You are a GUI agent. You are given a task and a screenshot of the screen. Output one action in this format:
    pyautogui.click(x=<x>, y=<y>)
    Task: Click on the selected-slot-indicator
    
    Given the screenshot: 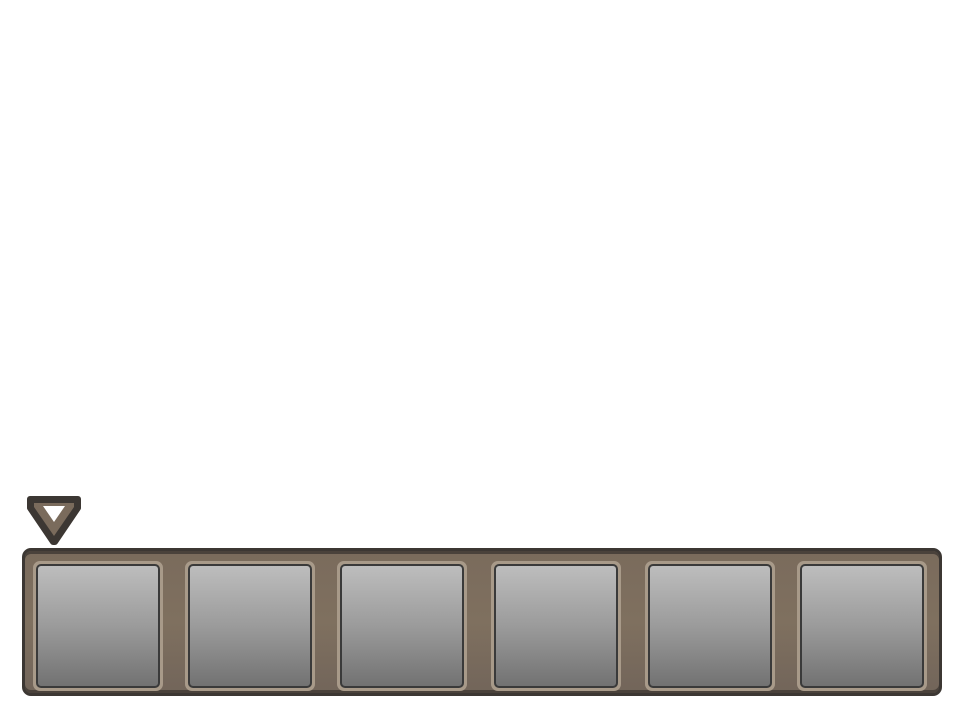 What is the action you would take?
    pyautogui.click(x=54, y=520)
    